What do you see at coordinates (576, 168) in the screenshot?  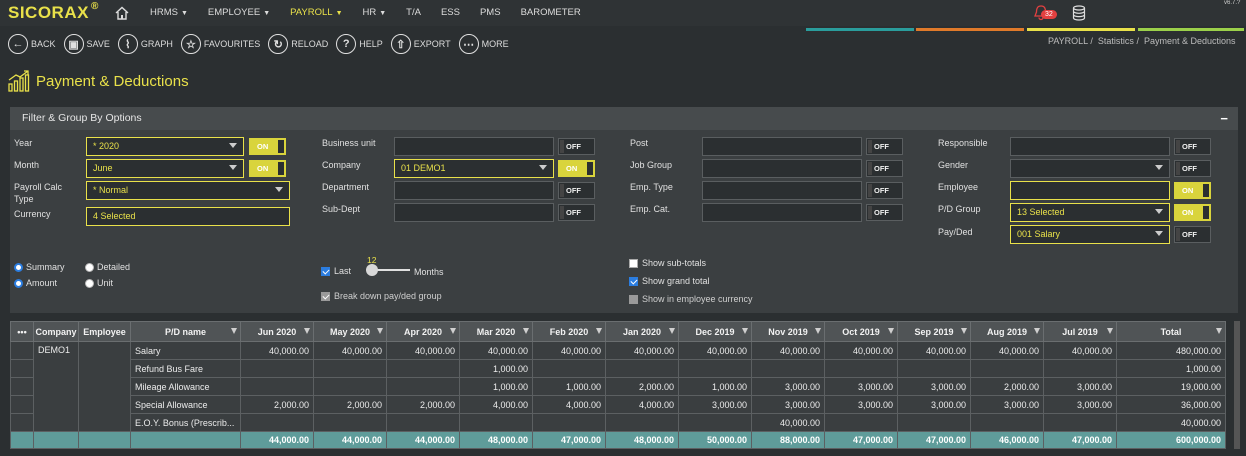 I see `company-toggle: ON` at bounding box center [576, 168].